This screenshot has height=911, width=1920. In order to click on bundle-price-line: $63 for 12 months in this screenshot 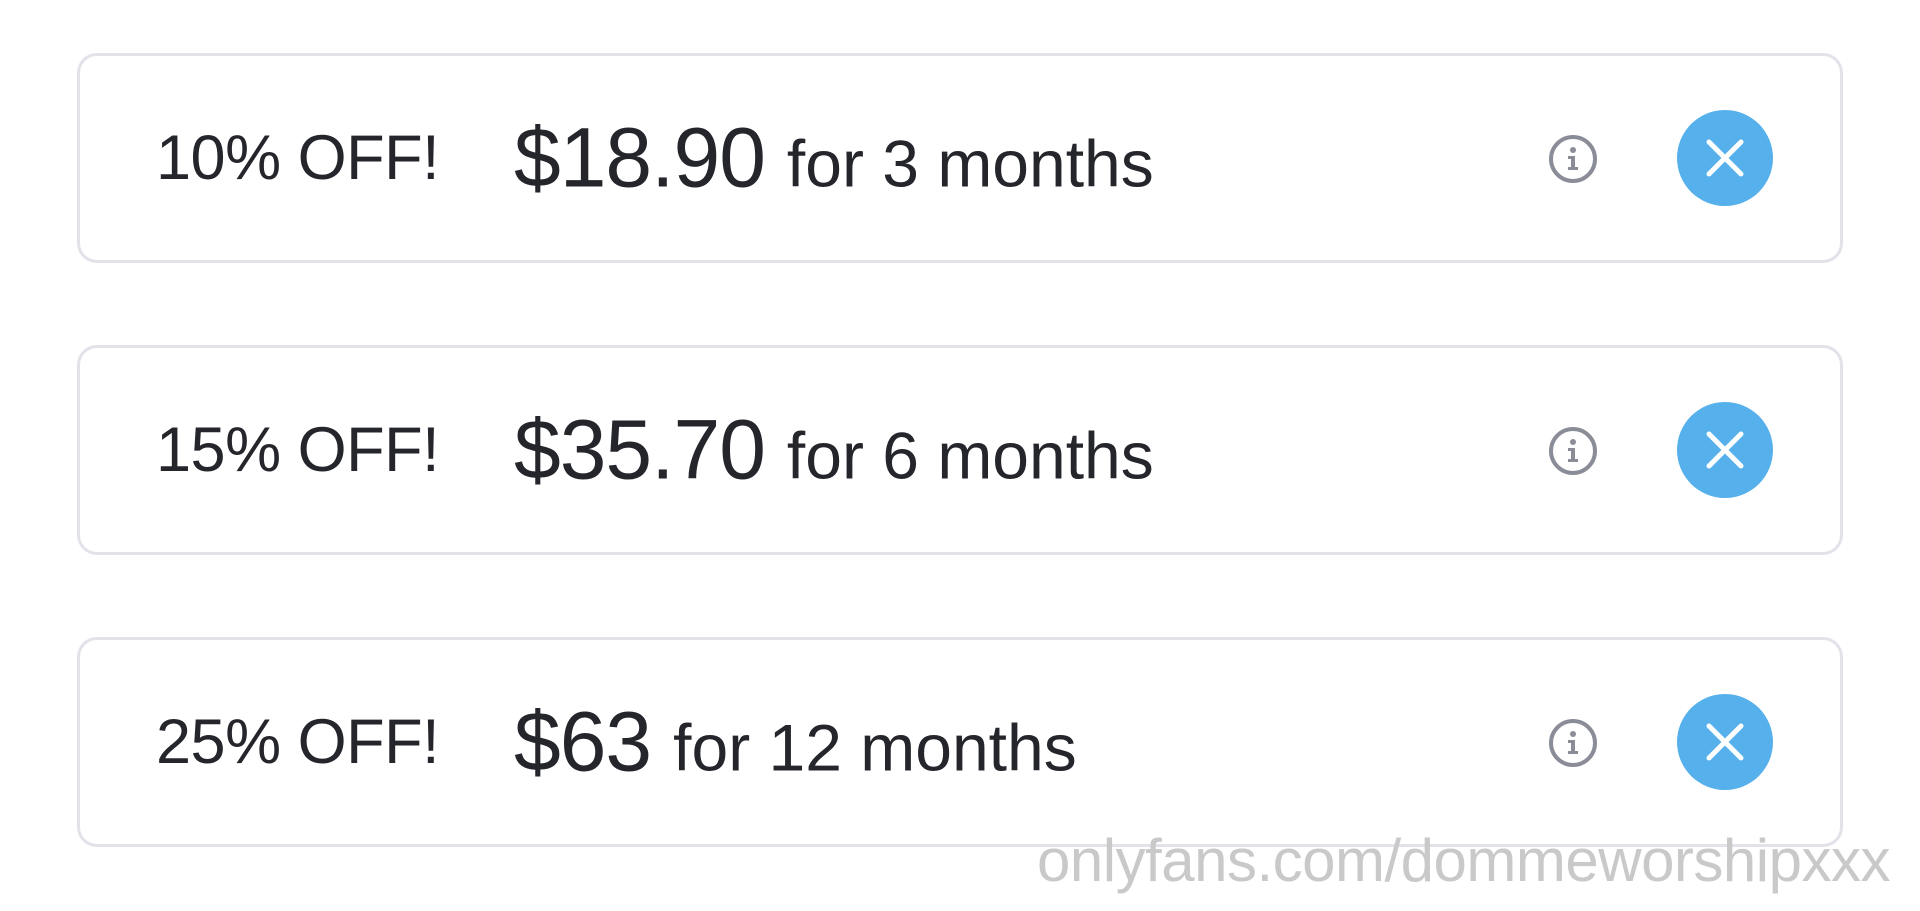, I will do `click(795, 742)`.